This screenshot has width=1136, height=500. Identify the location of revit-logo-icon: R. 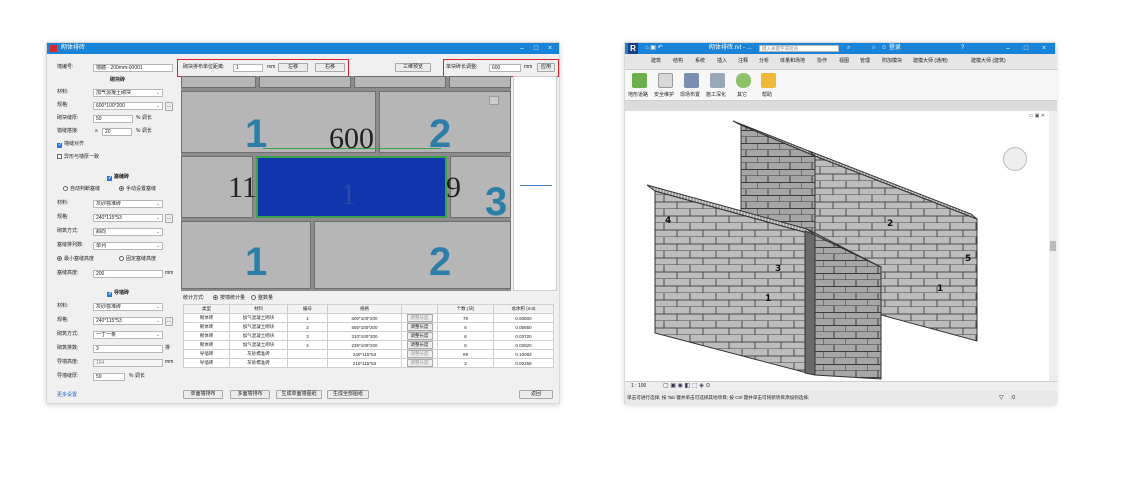
(633, 48).